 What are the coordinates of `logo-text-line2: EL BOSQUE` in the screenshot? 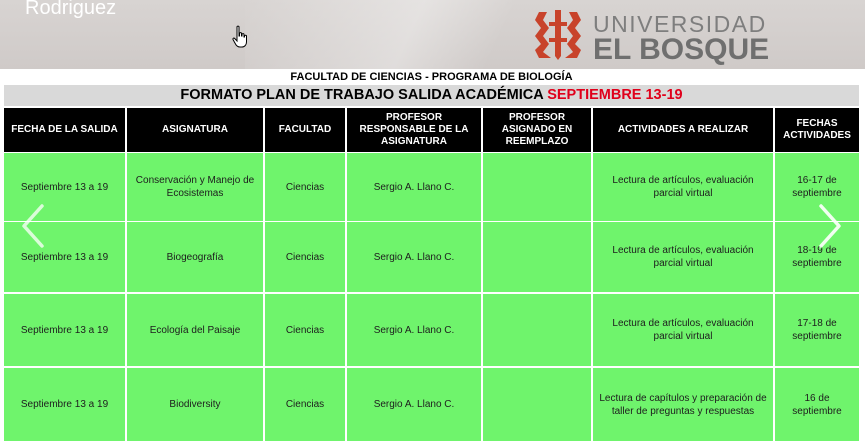 It's located at (681, 49).